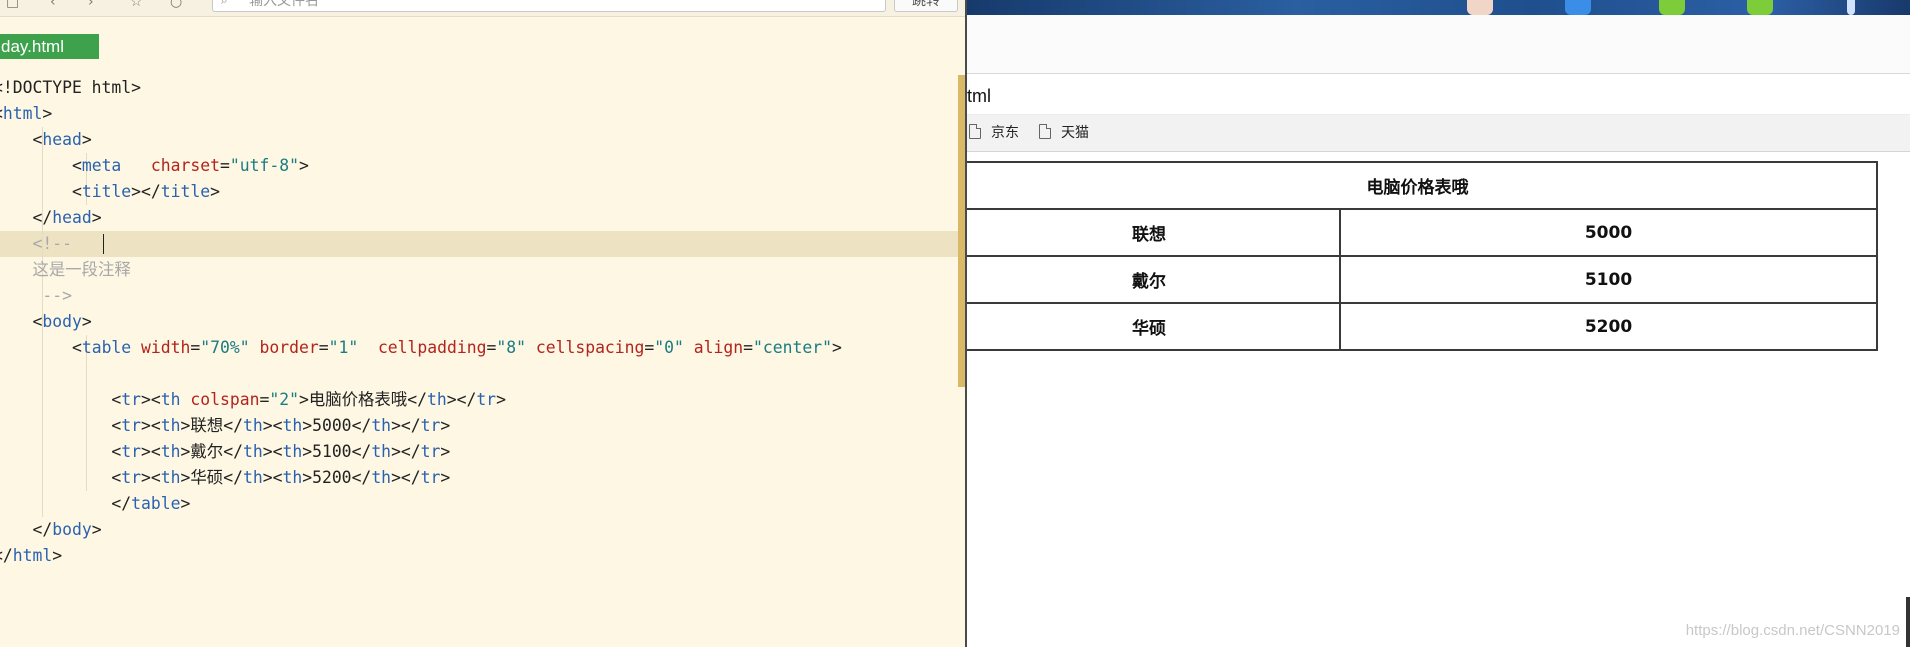  What do you see at coordinates (1608, 326) in the screenshot?
I see `price-cell: 5200` at bounding box center [1608, 326].